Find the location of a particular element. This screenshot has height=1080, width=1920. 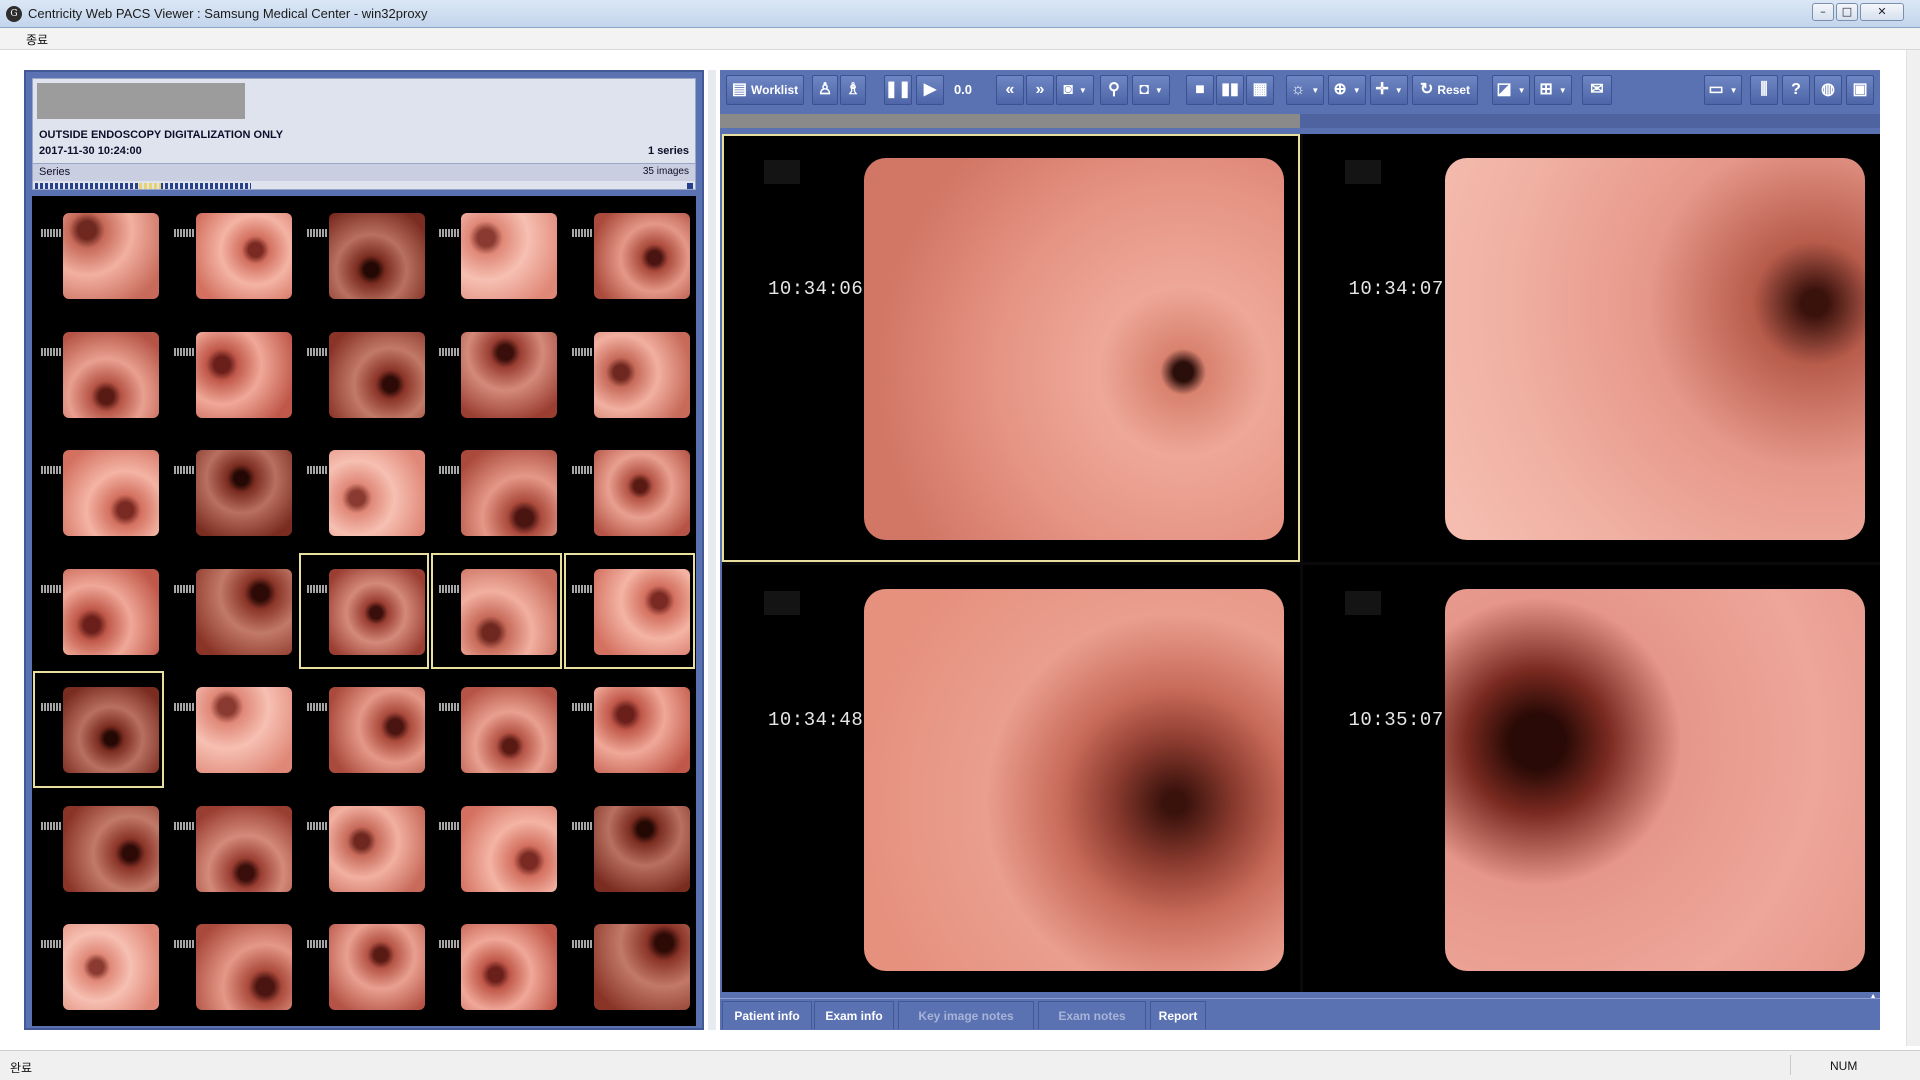

viewport-title-bar is located at coordinates (1300, 121).